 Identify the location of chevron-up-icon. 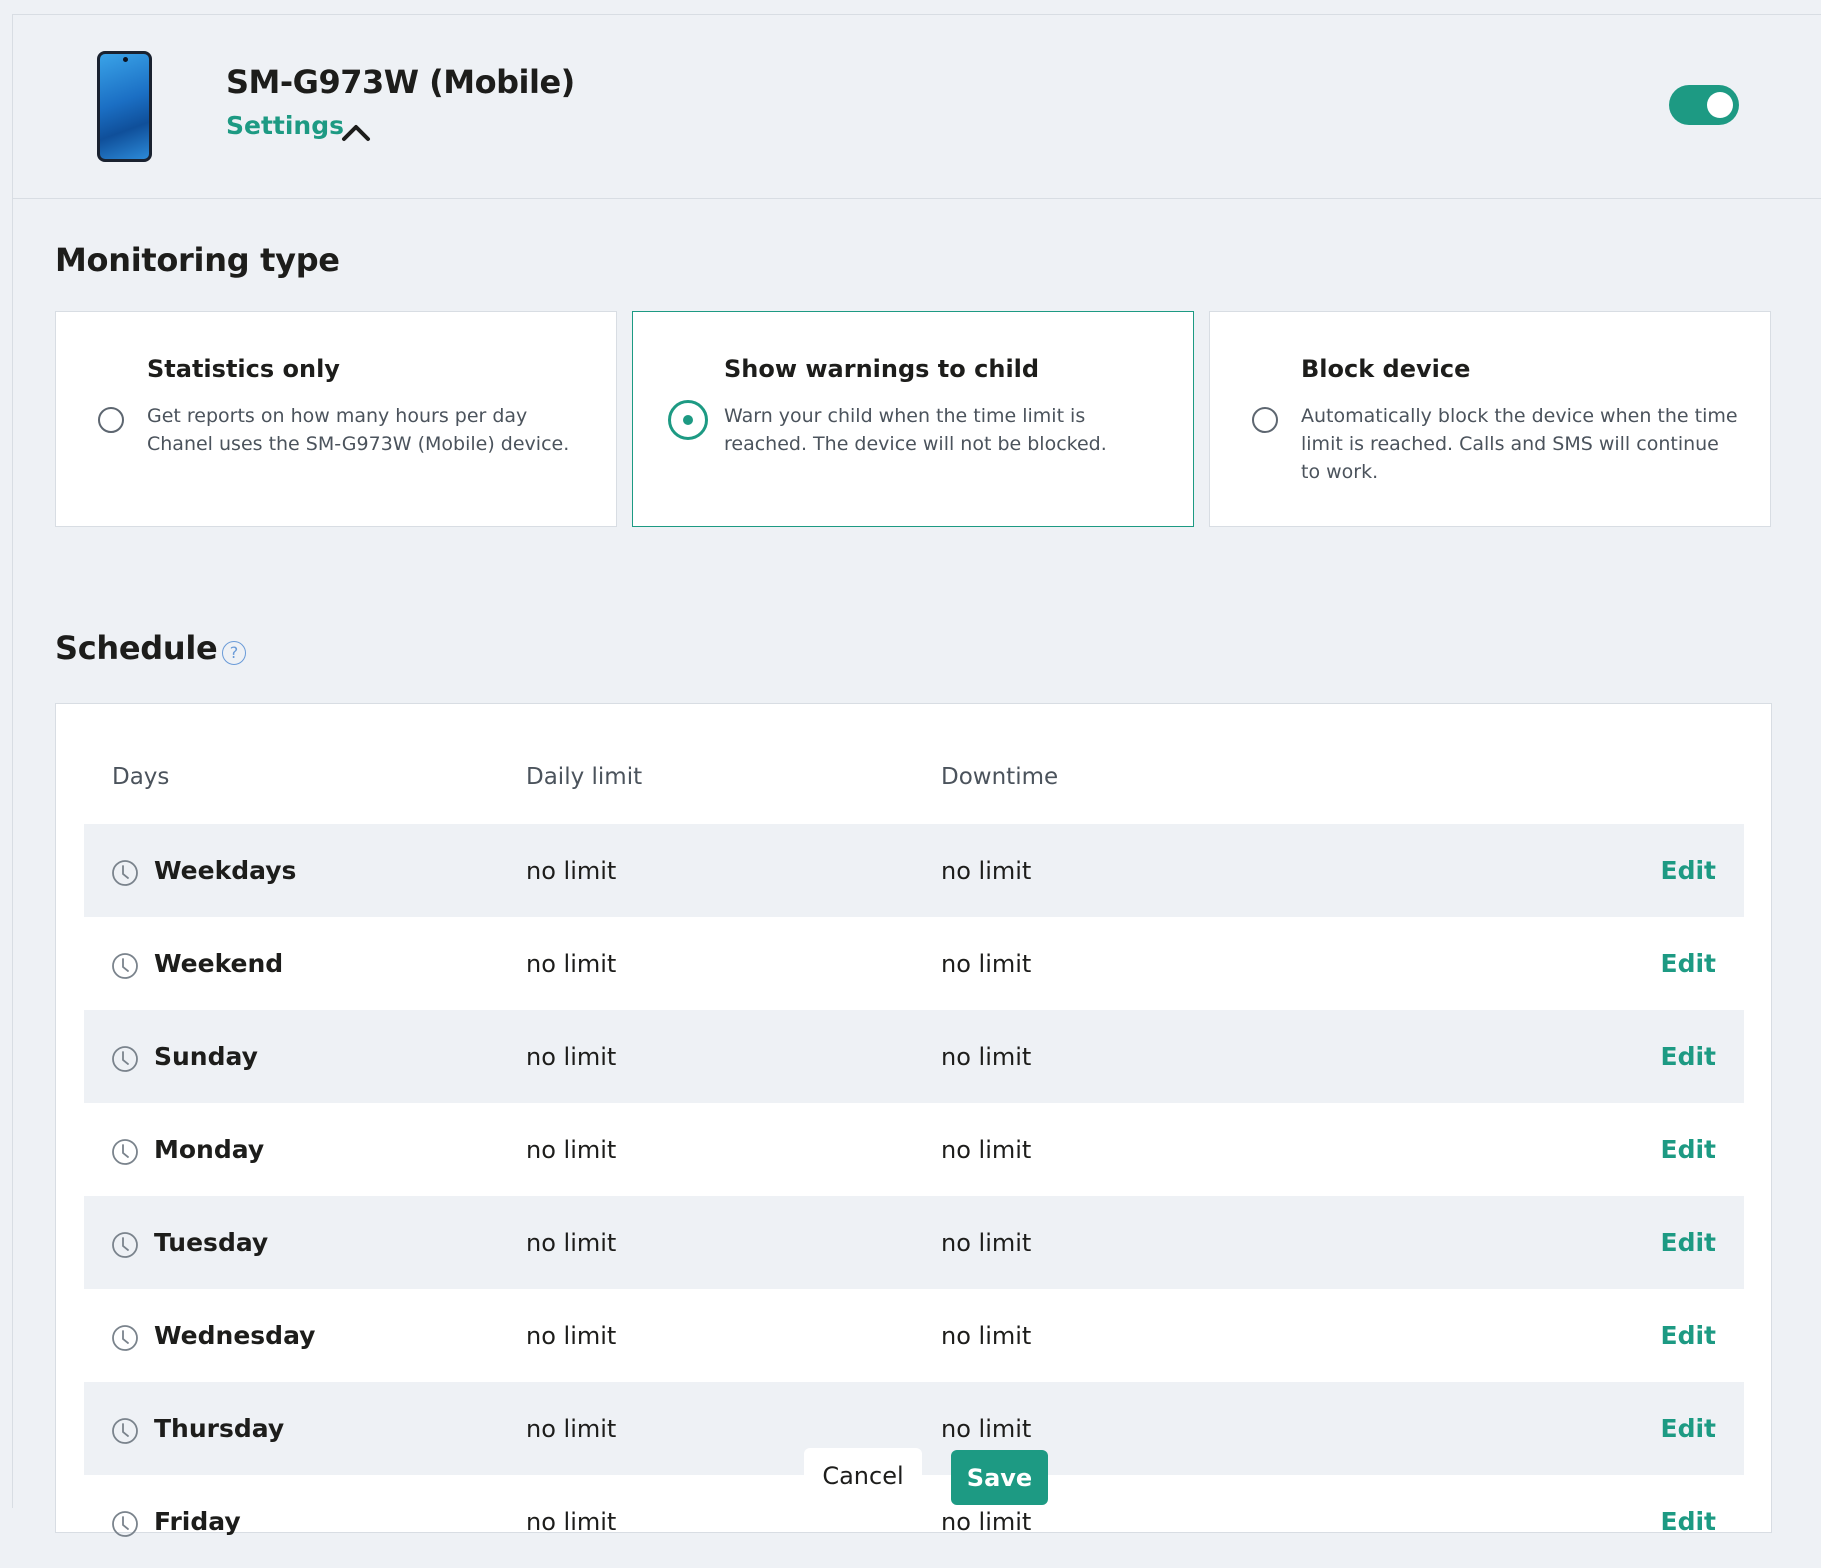
(356, 132).